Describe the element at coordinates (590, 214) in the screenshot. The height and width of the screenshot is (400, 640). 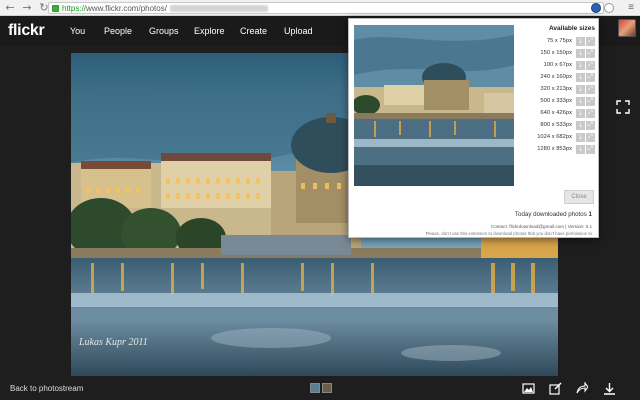
I see `today-count: 1` at that location.